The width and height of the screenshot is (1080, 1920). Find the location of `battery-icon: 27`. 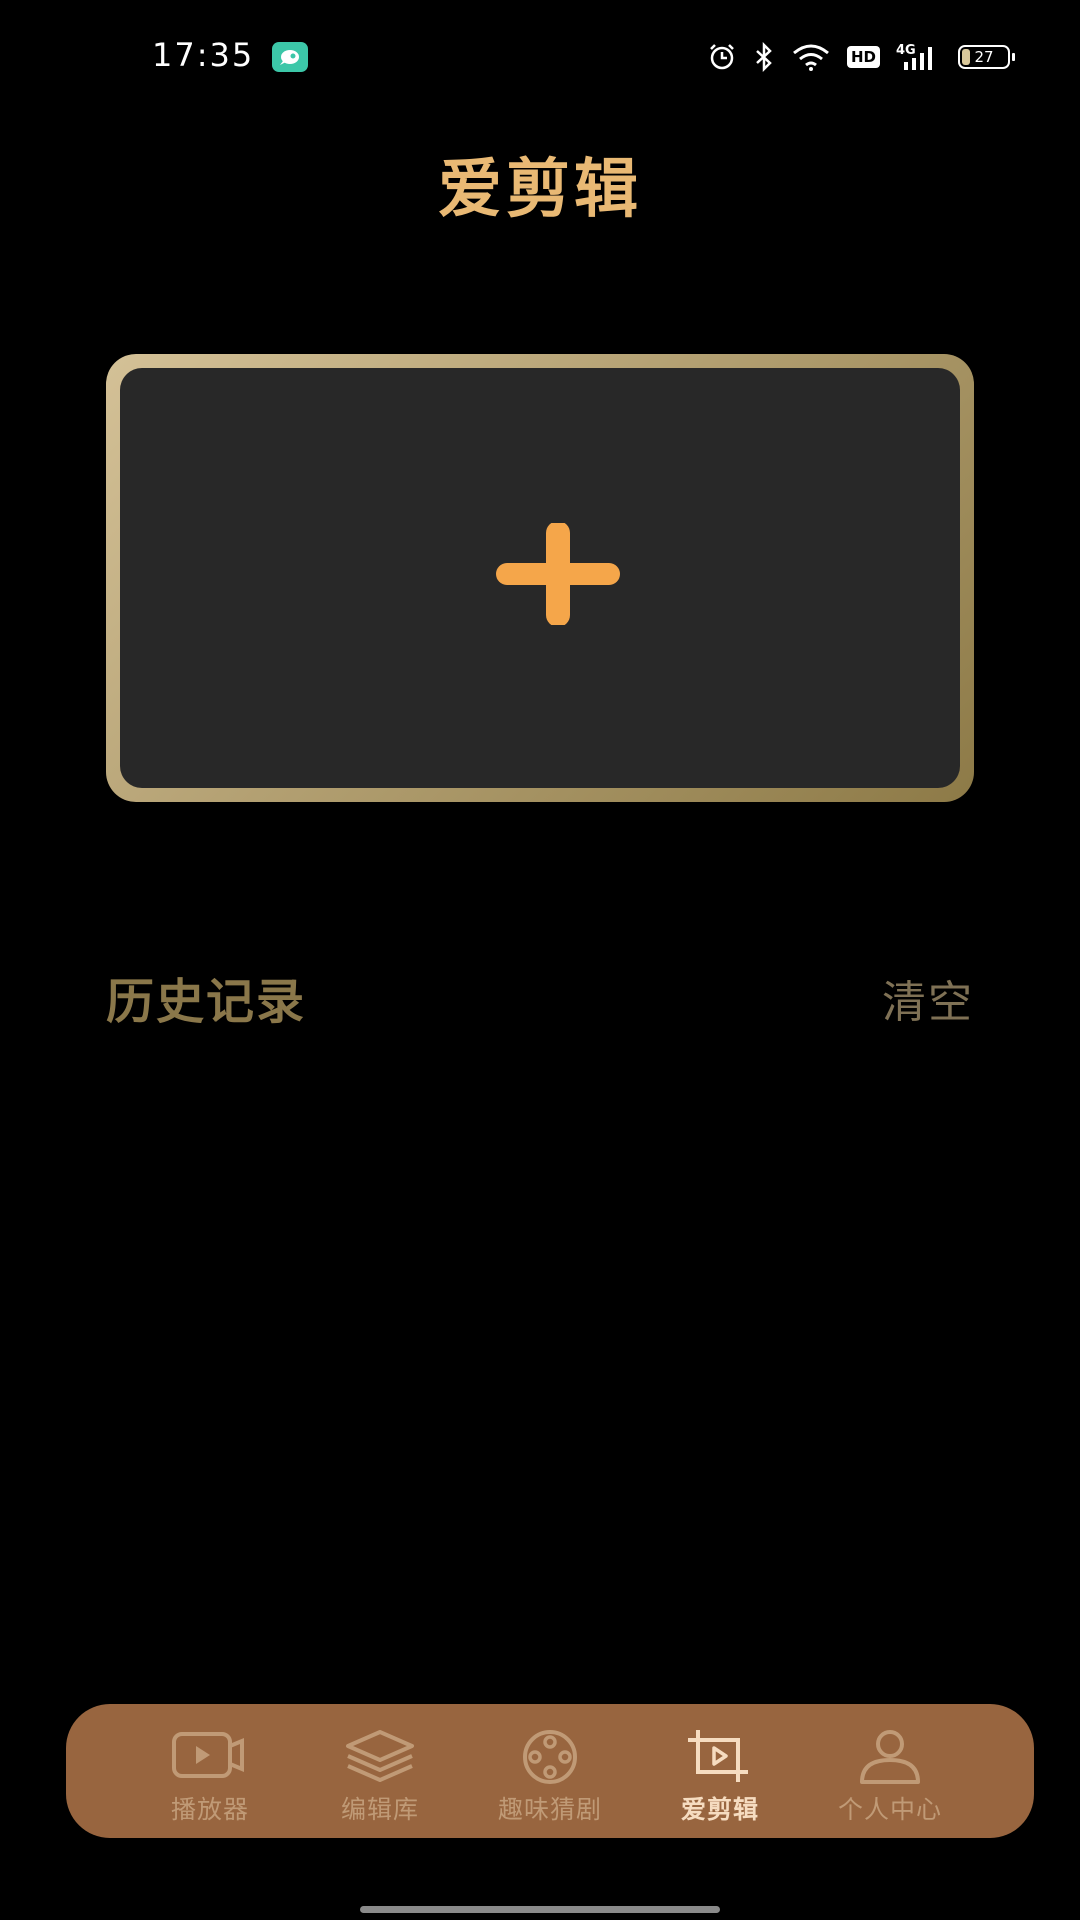

battery-icon: 27 is located at coordinates (986, 57).